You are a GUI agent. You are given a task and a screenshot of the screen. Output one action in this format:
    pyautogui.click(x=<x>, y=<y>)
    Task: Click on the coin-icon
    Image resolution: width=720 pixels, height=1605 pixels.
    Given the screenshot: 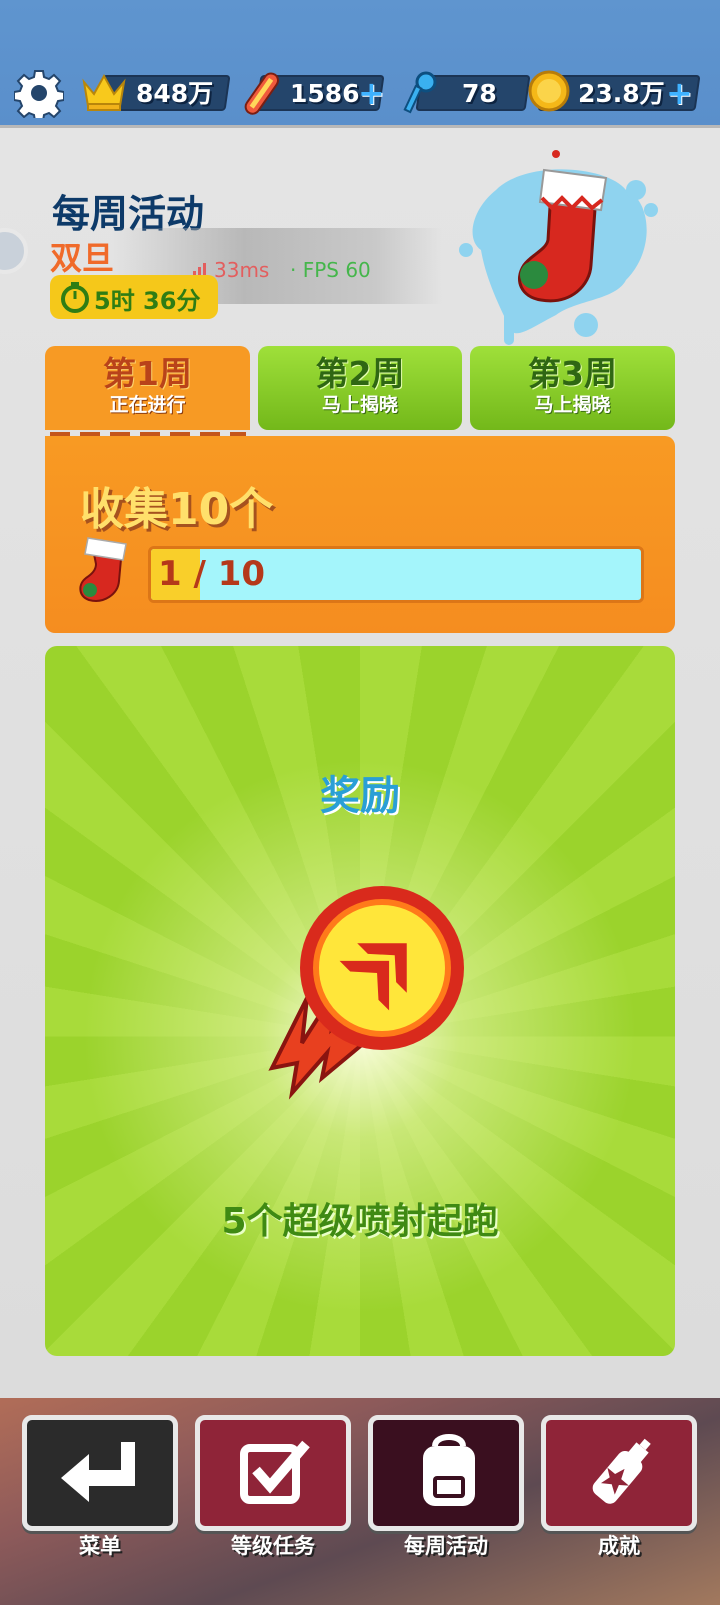 What is the action you would take?
    pyautogui.click(x=549, y=91)
    